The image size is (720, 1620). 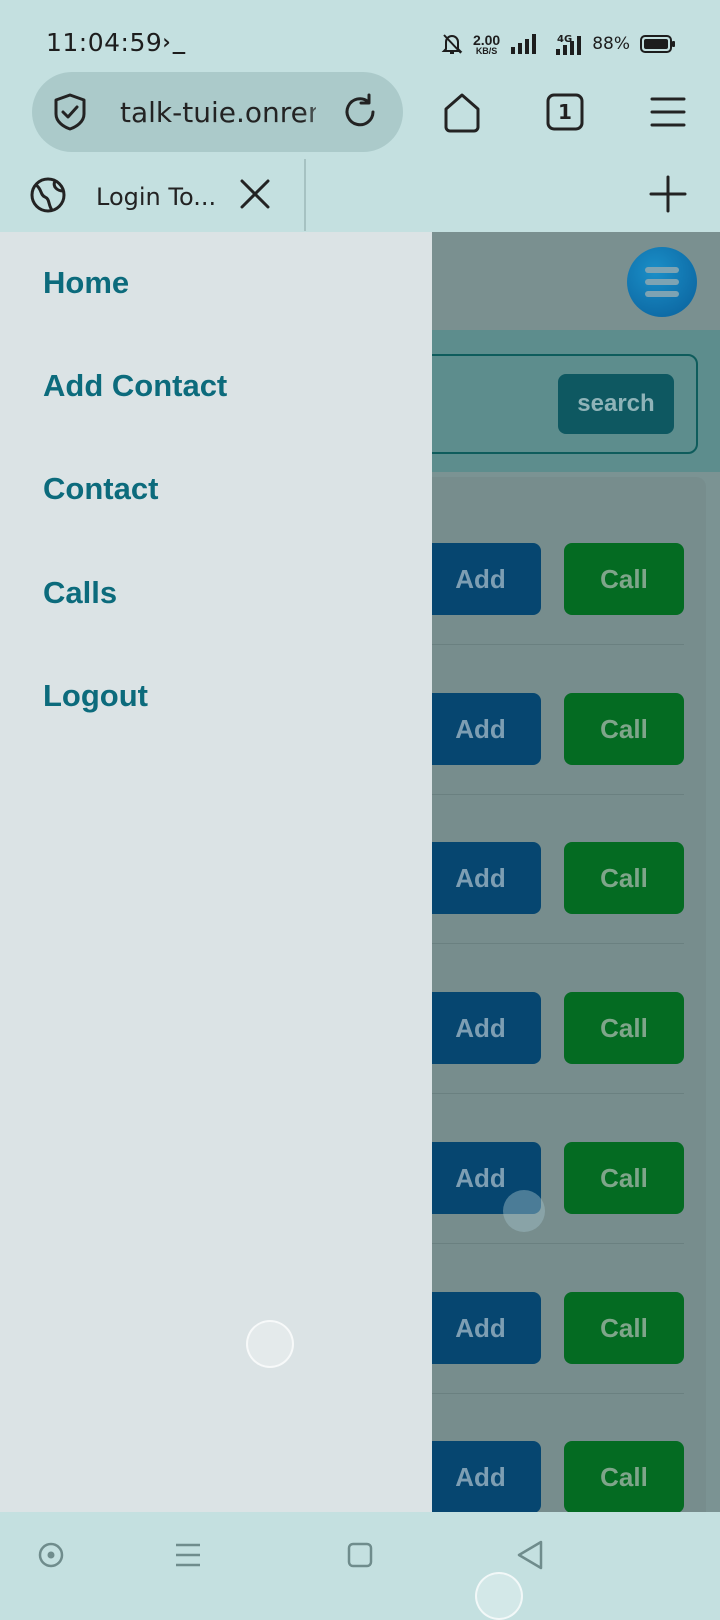 I want to click on shield-check-icon, so click(x=70, y=114).